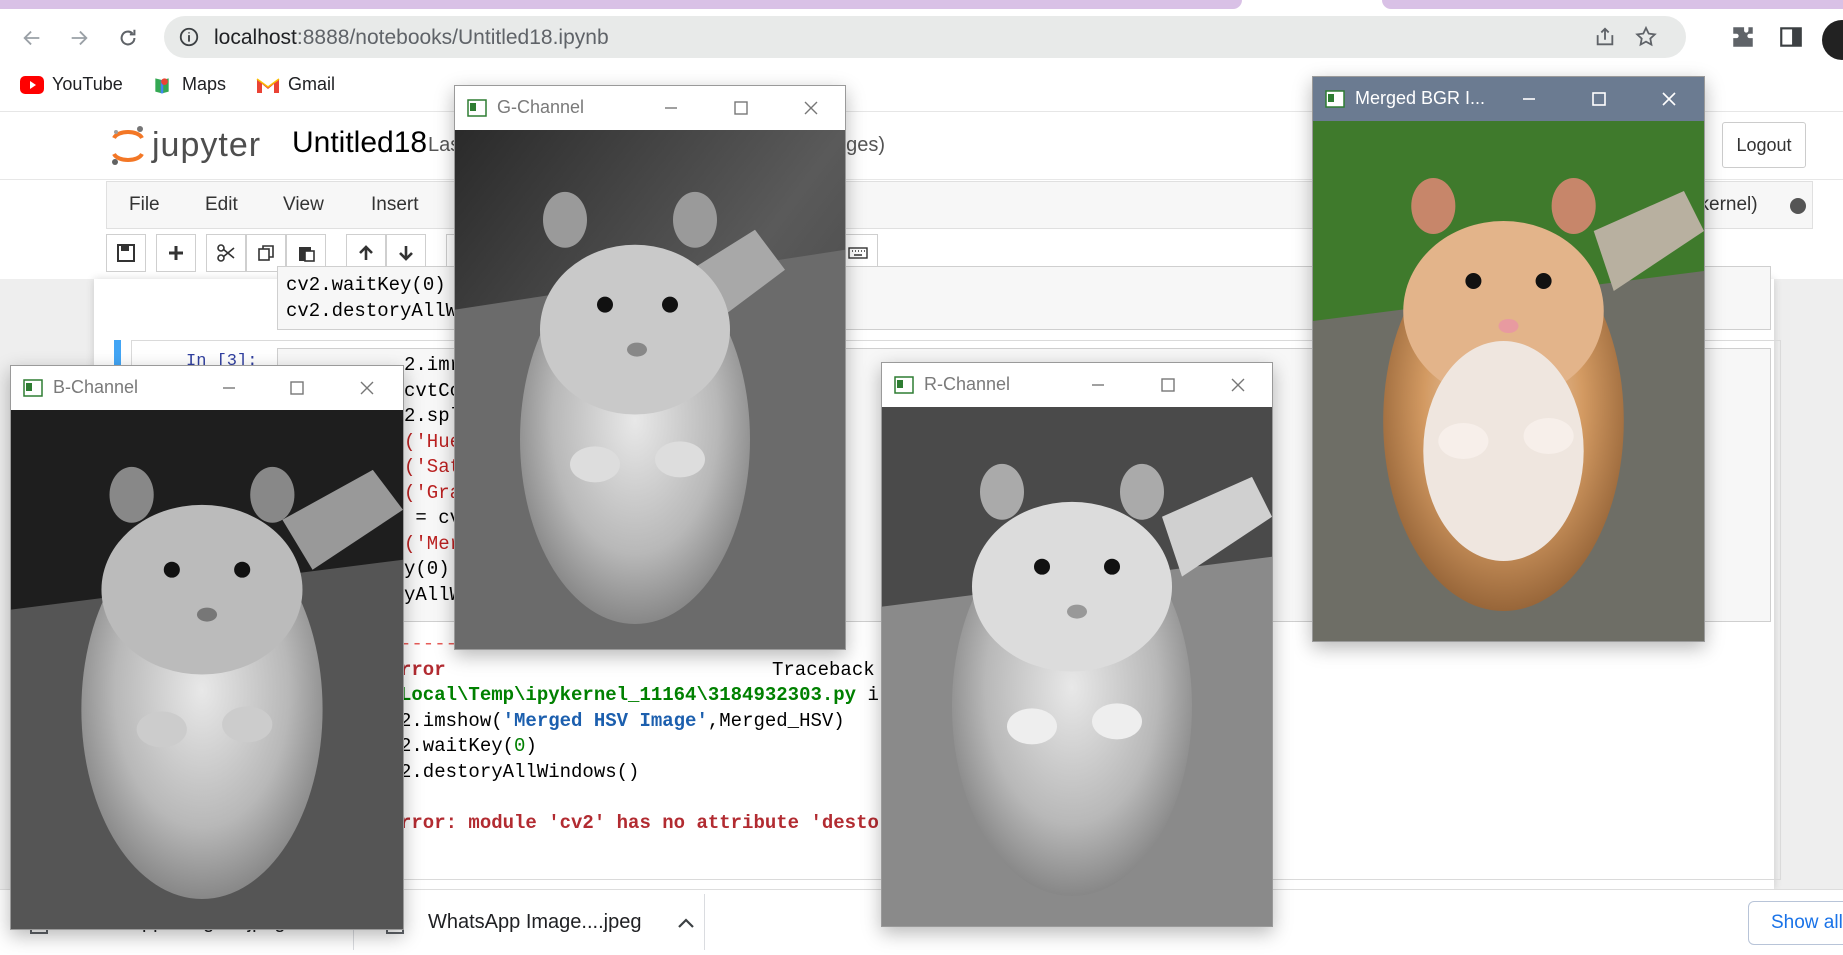 The image size is (1843, 955). I want to click on forward-button, so click(79, 38).